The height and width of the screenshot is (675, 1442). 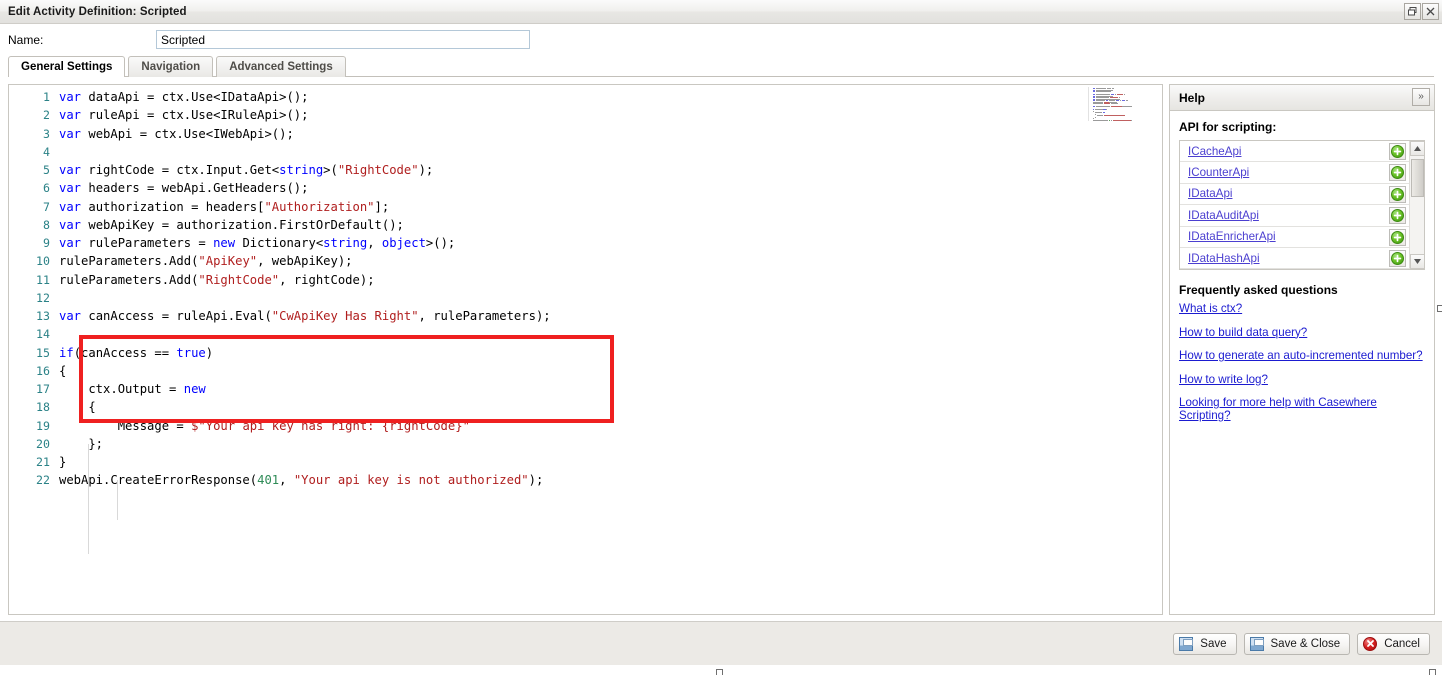 I want to click on api-list-item: IDataProtectionApi, so click(x=1294, y=269).